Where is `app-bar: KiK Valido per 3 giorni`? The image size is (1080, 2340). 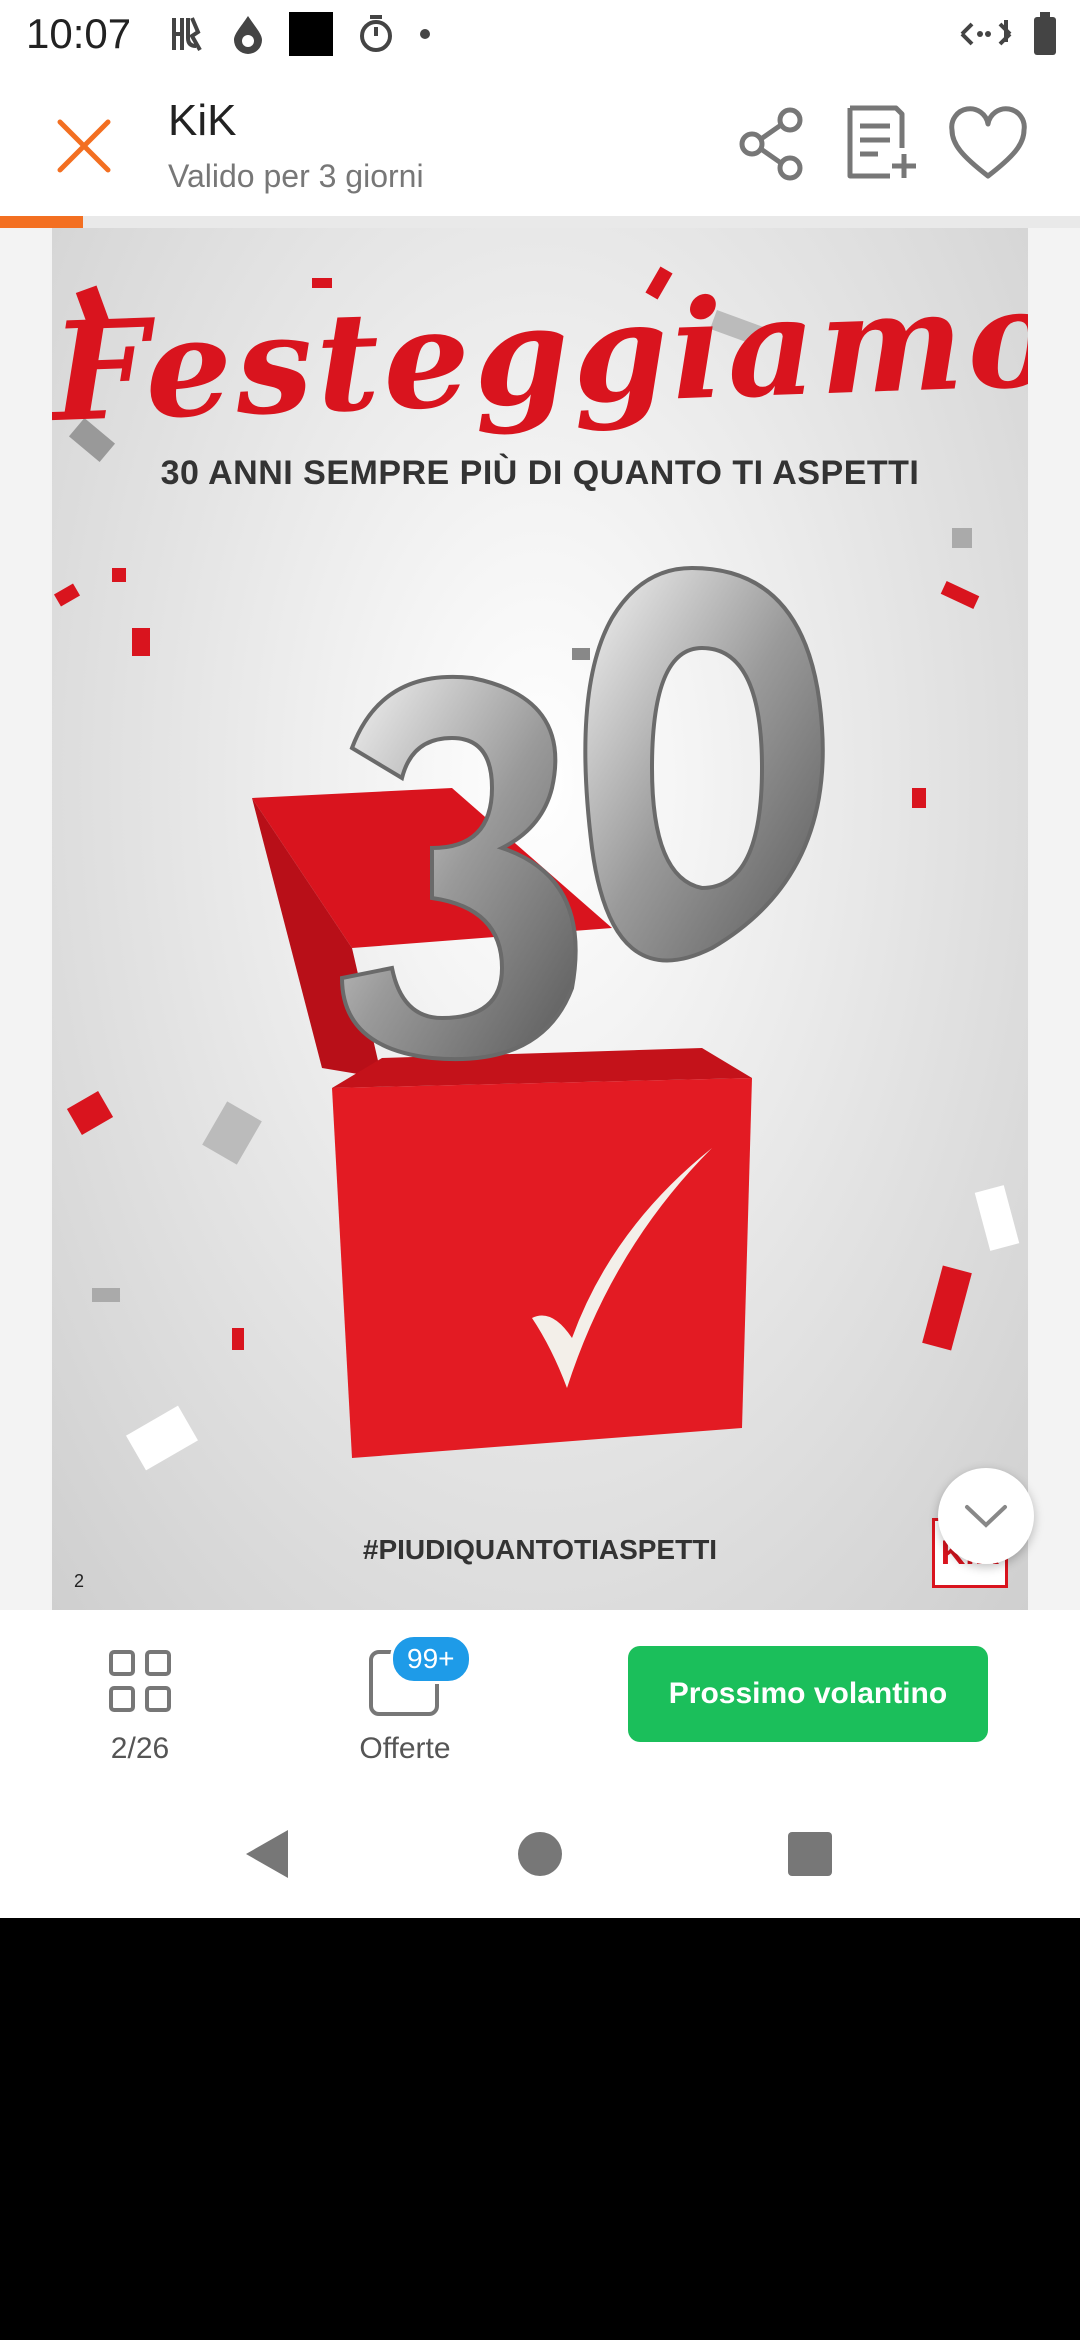 app-bar: KiK Valido per 3 giorni is located at coordinates (540, 144).